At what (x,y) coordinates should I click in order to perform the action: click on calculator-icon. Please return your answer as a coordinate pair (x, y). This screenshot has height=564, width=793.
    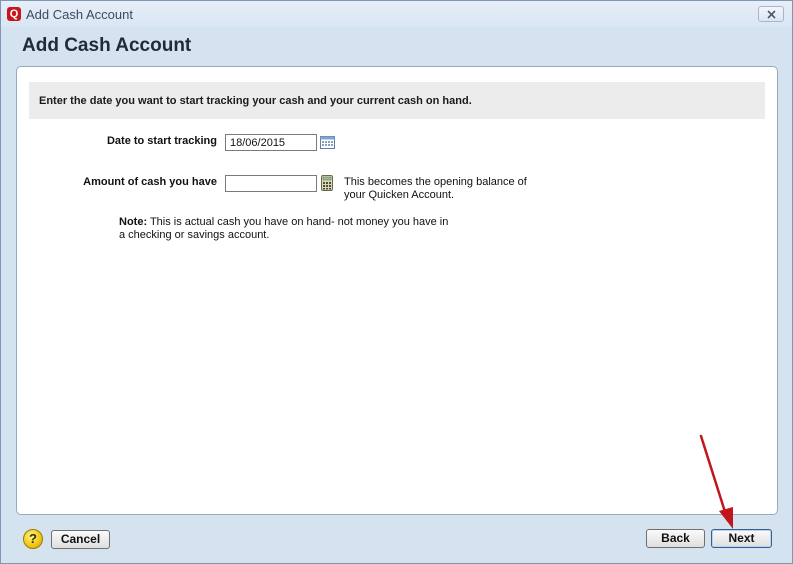
    Looking at the image, I should click on (327, 183).